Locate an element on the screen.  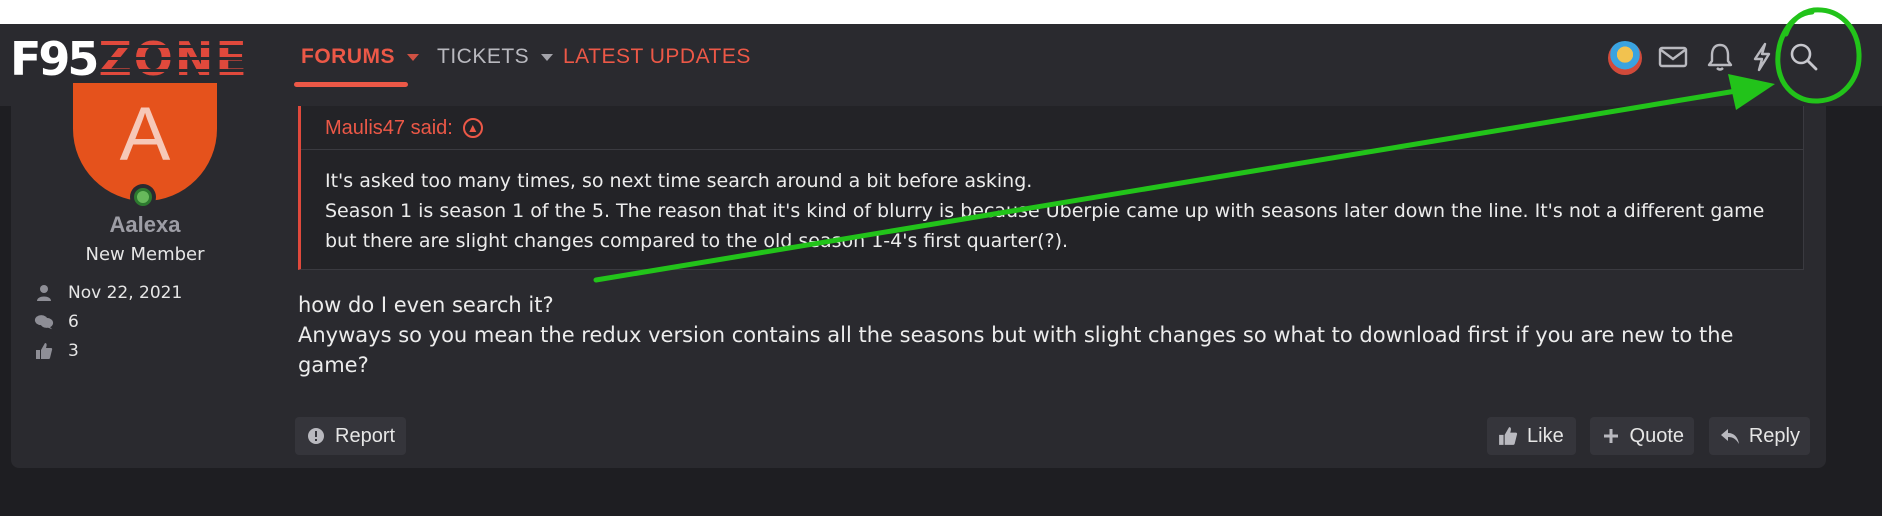
quote-author: Maulis47 said: is located at coordinates (389, 128).